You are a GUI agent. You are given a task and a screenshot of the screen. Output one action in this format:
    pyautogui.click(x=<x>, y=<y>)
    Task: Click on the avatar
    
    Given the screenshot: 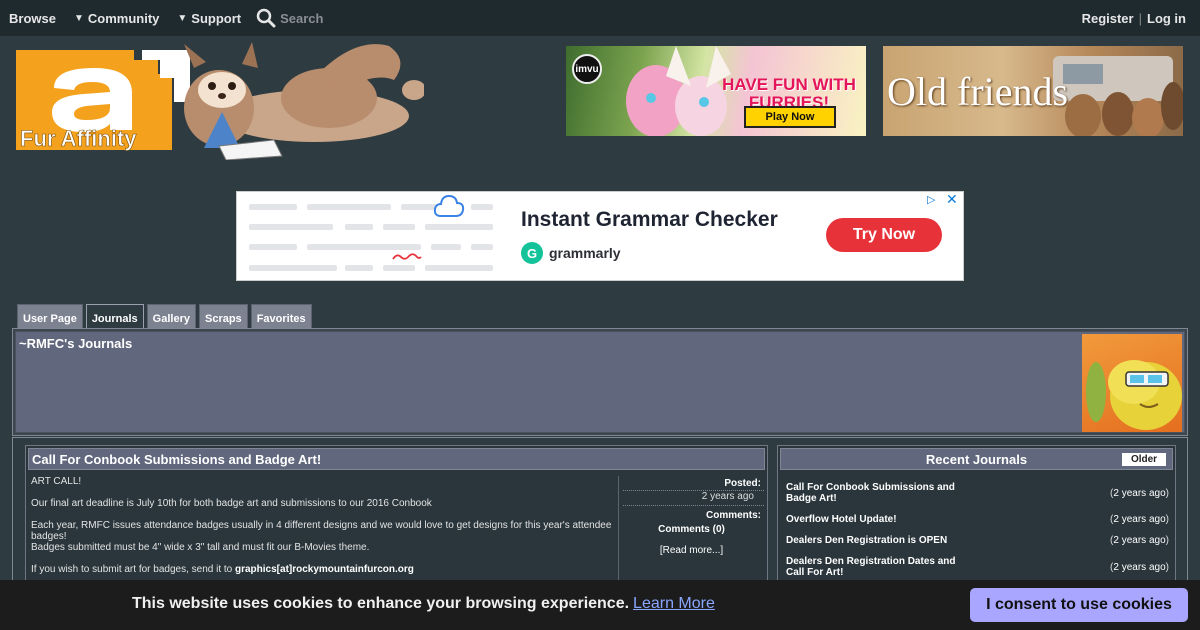 What is the action you would take?
    pyautogui.click(x=1132, y=383)
    